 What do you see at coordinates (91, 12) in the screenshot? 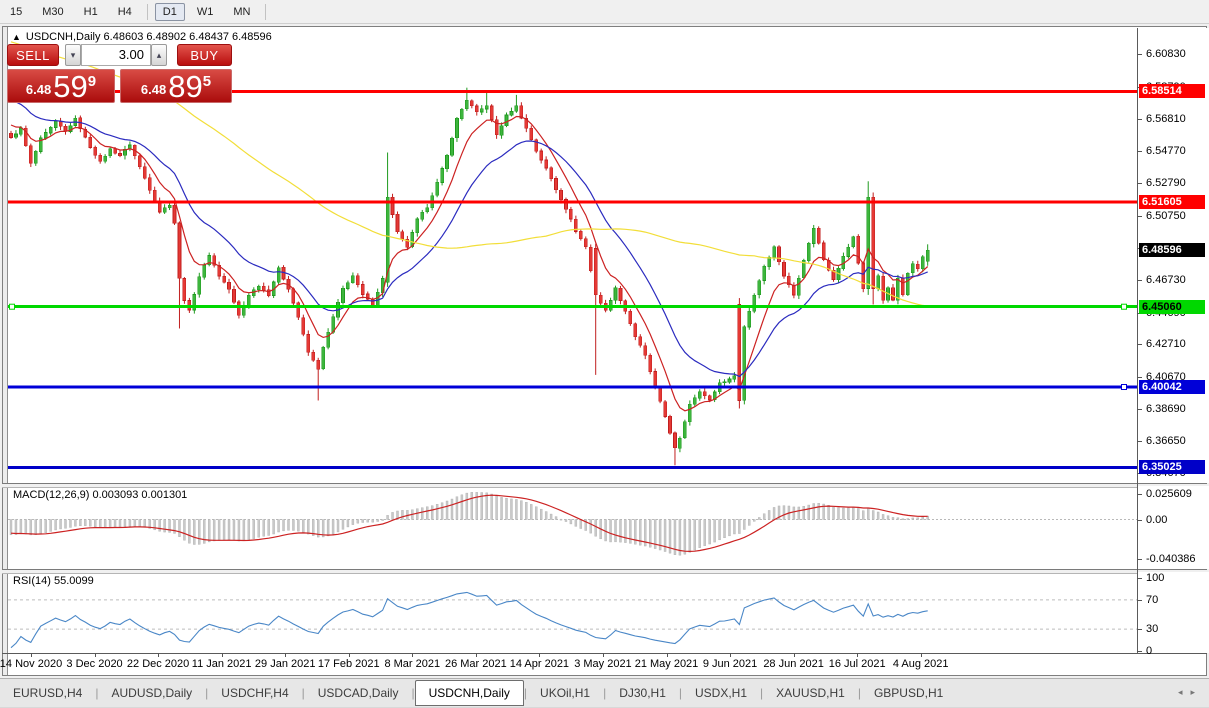
I see `timeframe-h1: H1` at bounding box center [91, 12].